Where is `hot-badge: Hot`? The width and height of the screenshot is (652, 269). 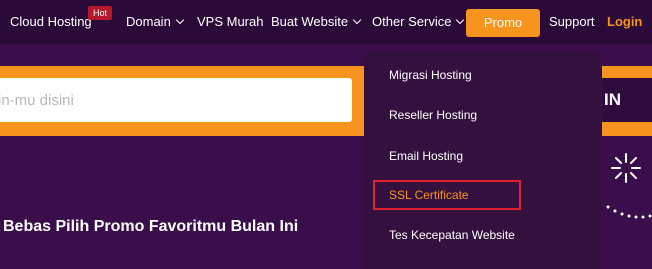 hot-badge: Hot is located at coordinates (100, 13).